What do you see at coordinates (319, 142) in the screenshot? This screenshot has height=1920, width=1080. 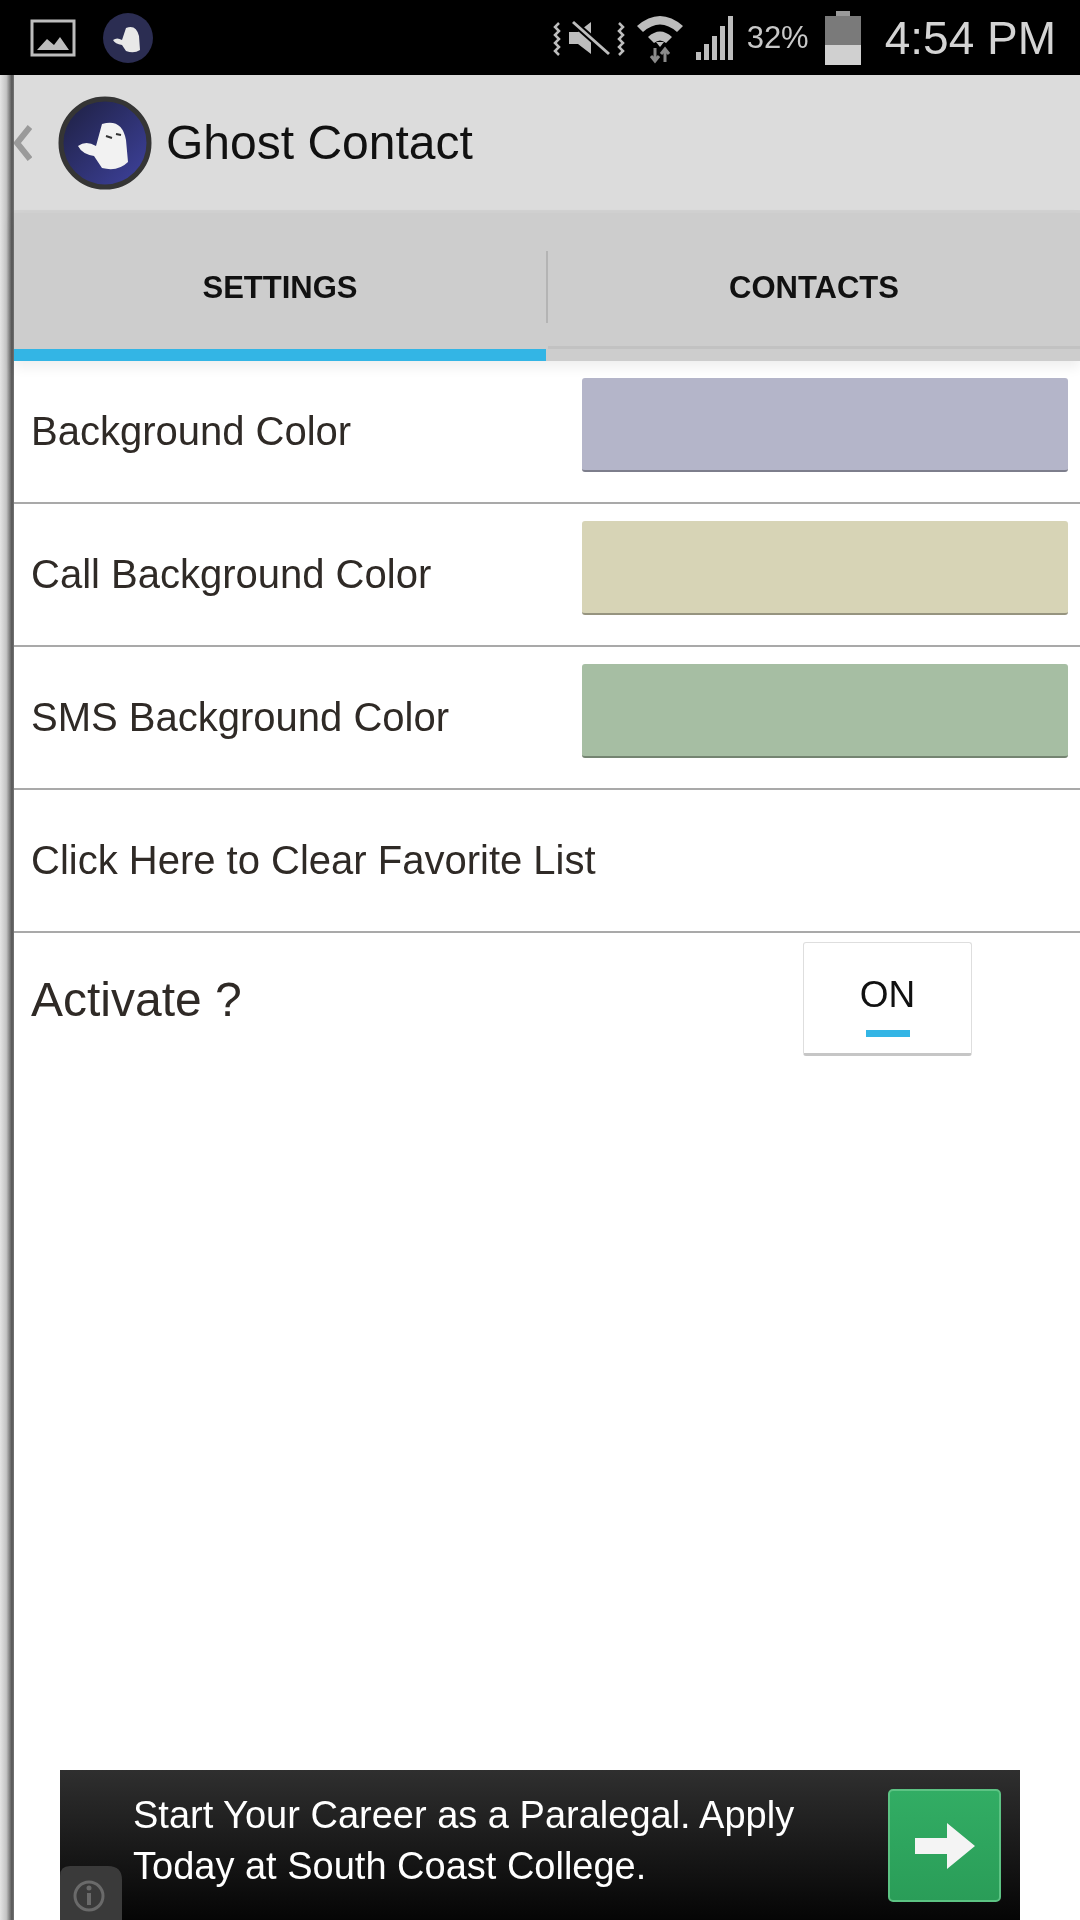 I see `app-title: Ghost Contact` at bounding box center [319, 142].